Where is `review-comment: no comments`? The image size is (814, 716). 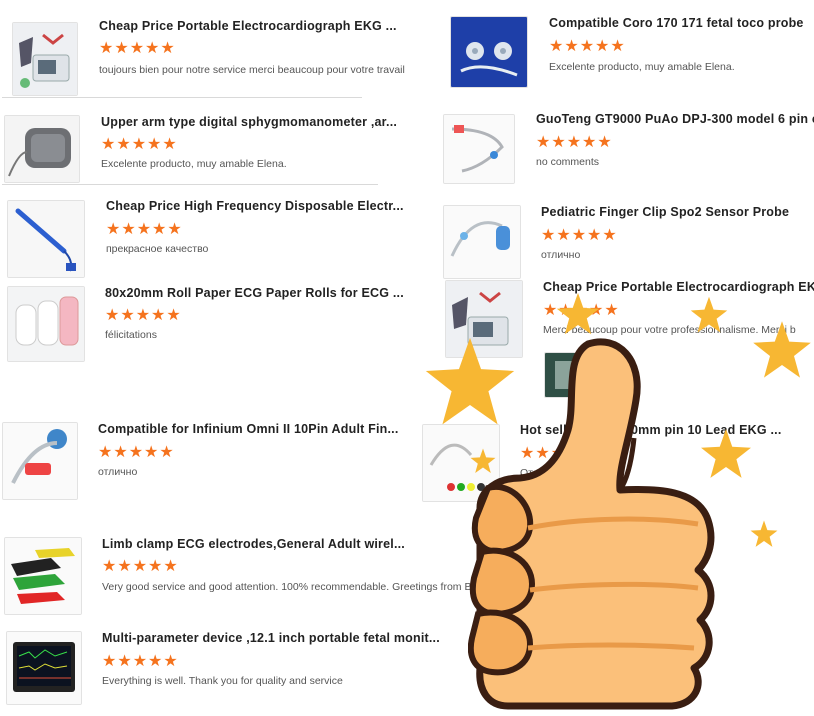
review-comment: no comments is located at coordinates (568, 162).